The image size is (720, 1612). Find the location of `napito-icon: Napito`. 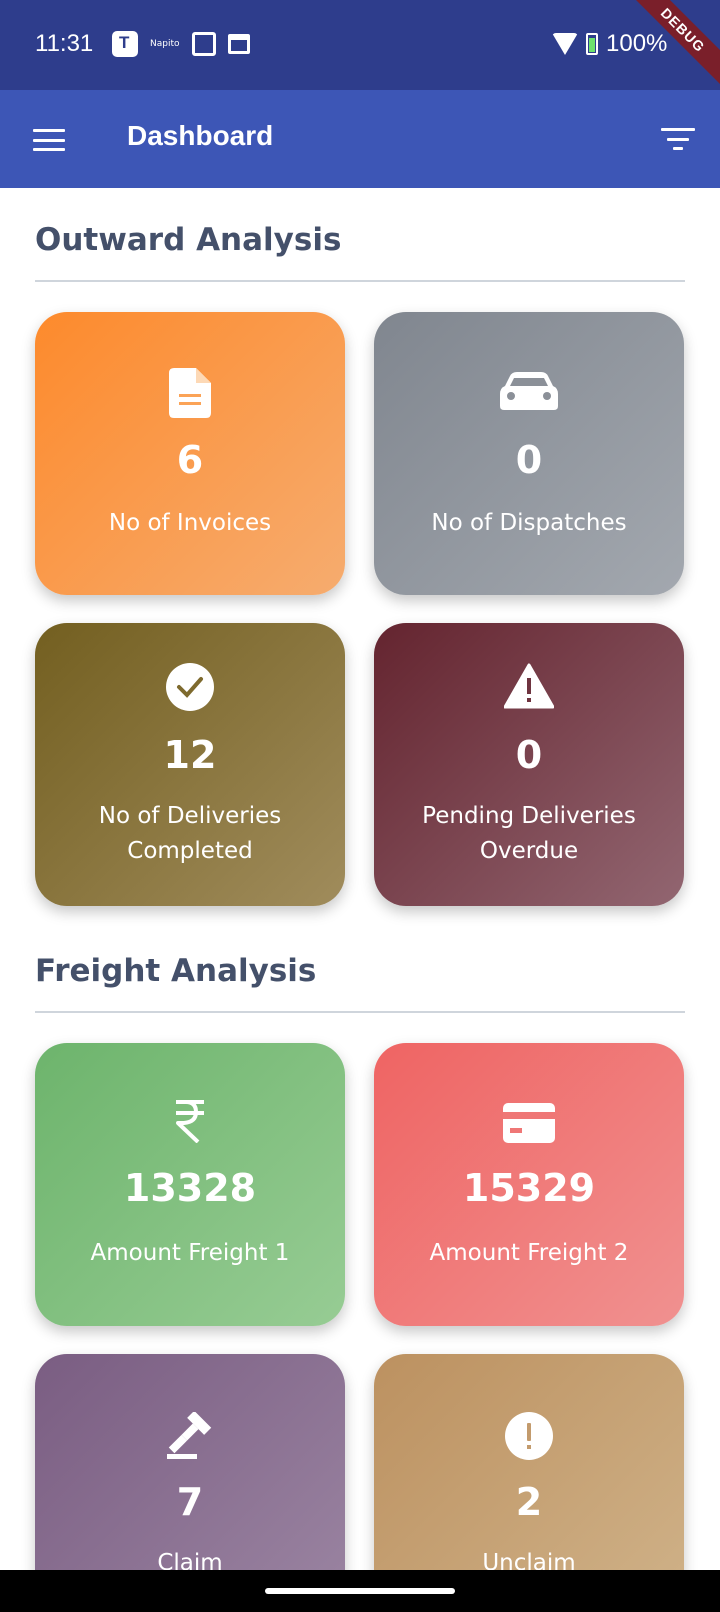

napito-icon: Napito is located at coordinates (165, 44).